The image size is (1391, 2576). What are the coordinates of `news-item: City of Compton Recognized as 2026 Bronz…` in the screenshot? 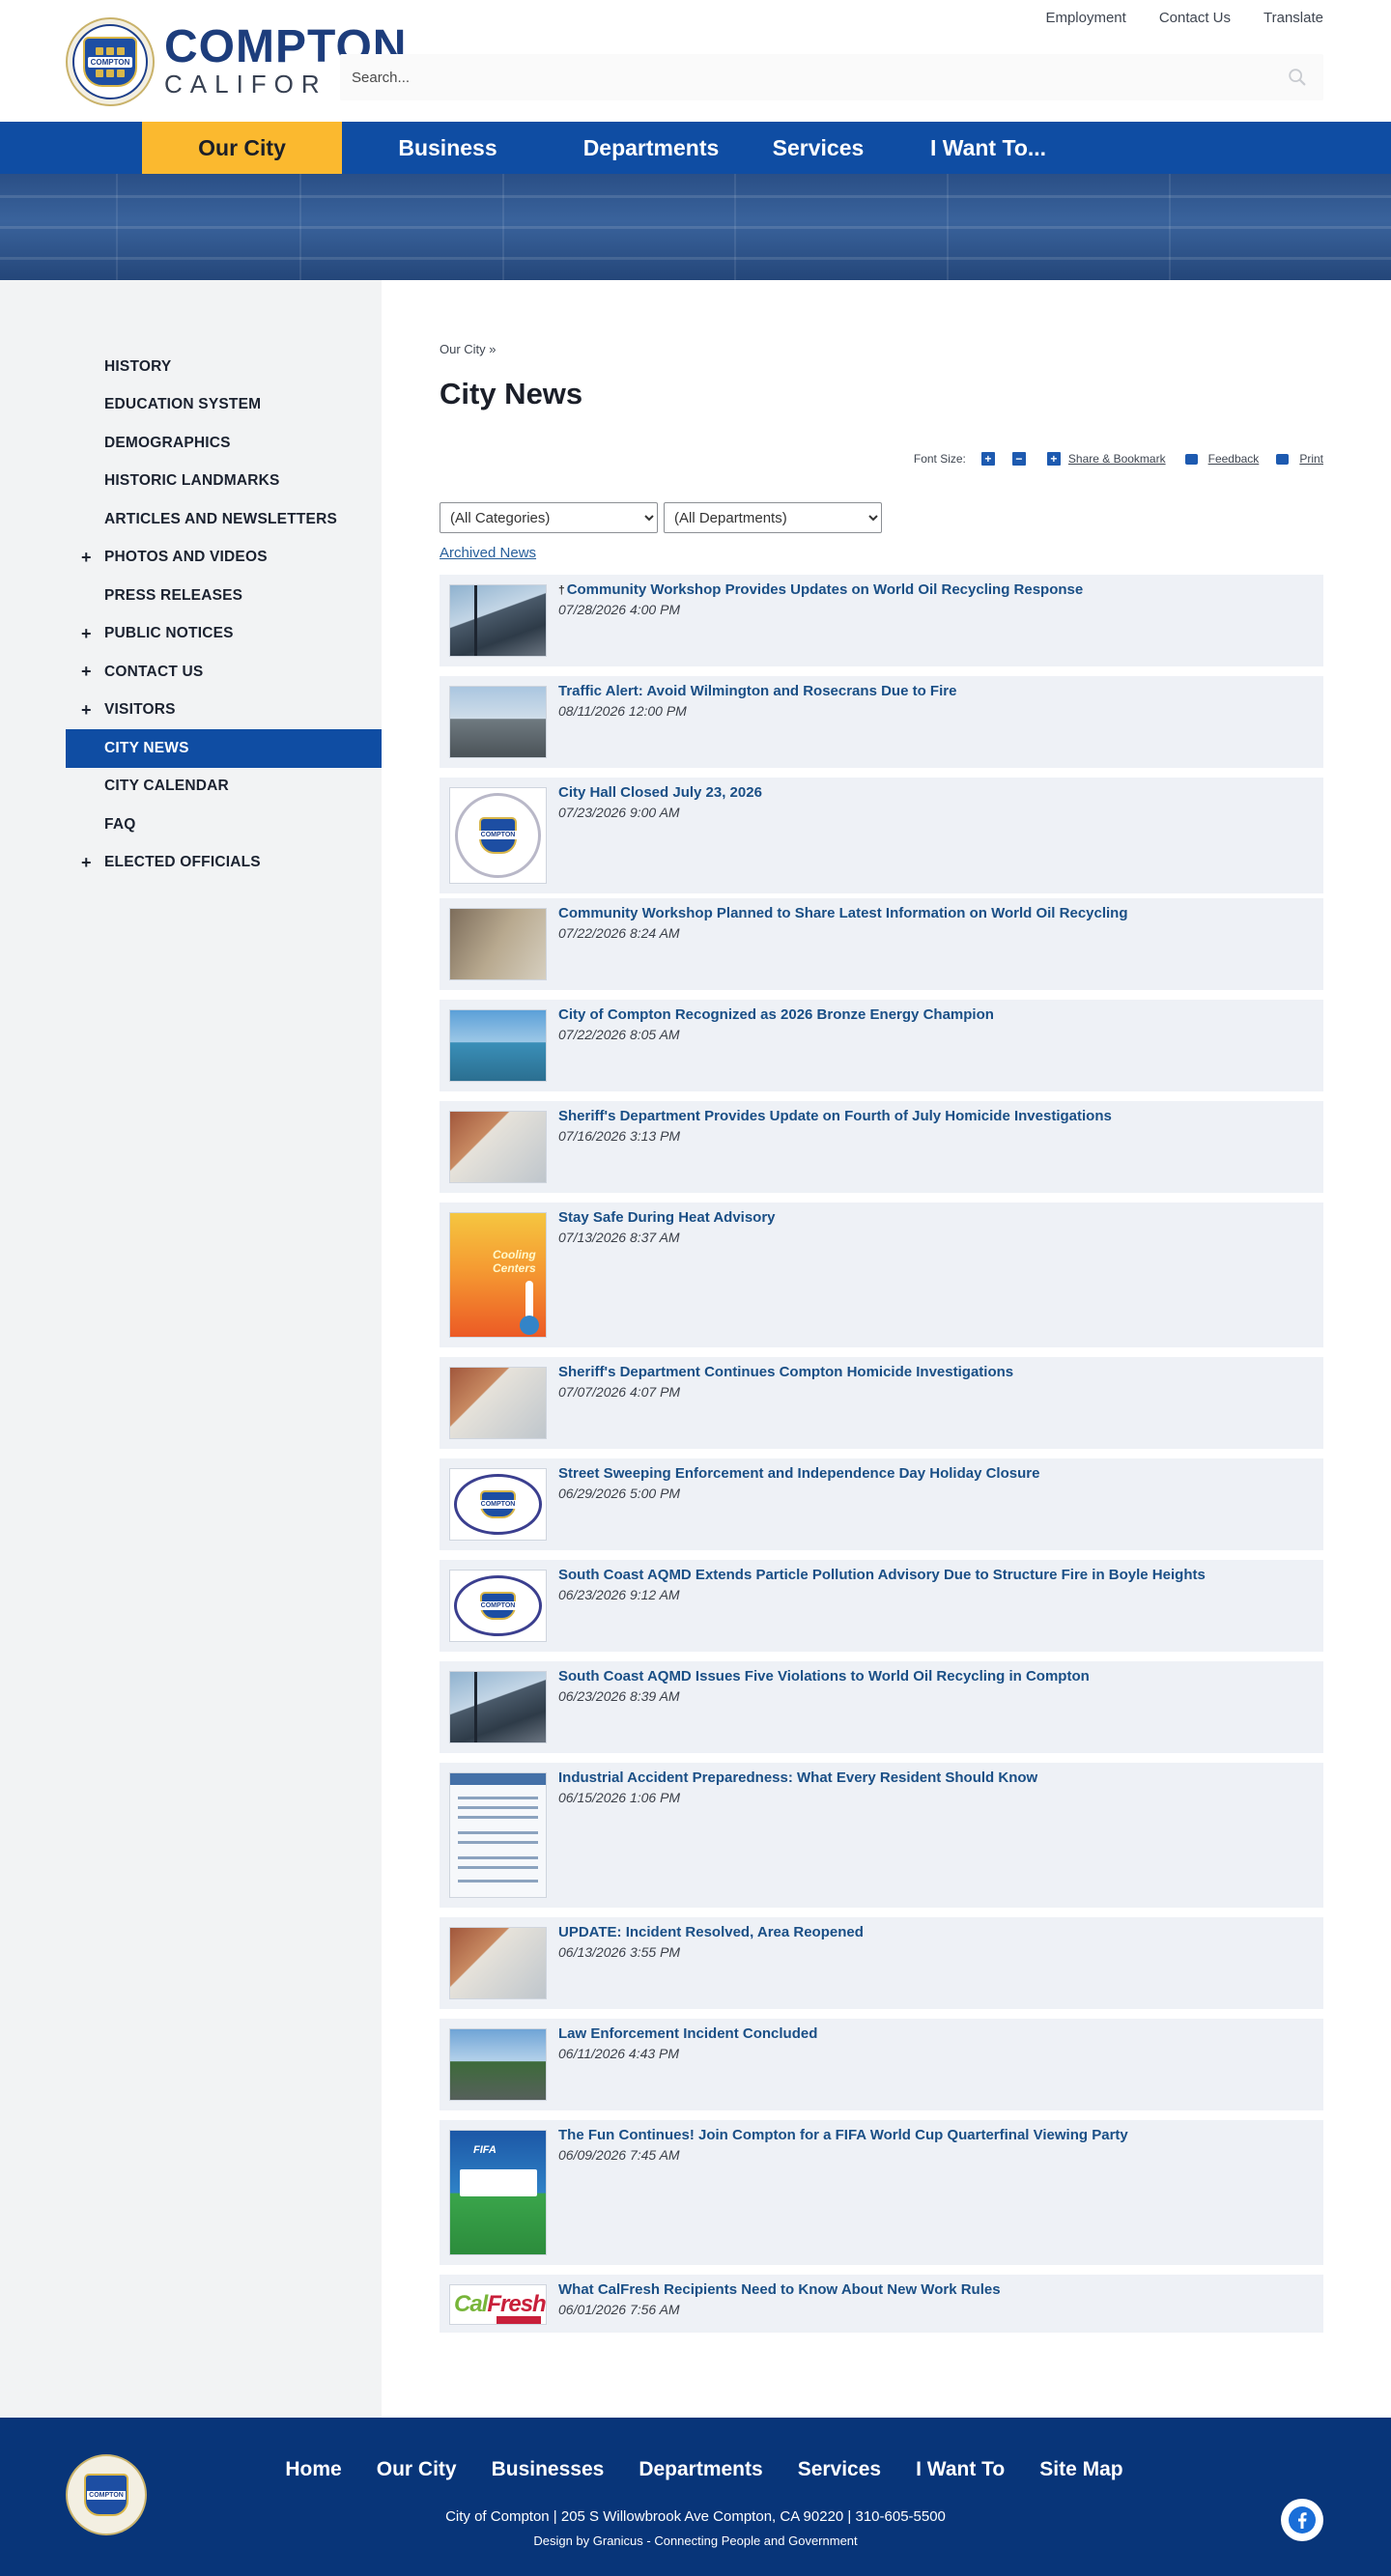 It's located at (881, 1045).